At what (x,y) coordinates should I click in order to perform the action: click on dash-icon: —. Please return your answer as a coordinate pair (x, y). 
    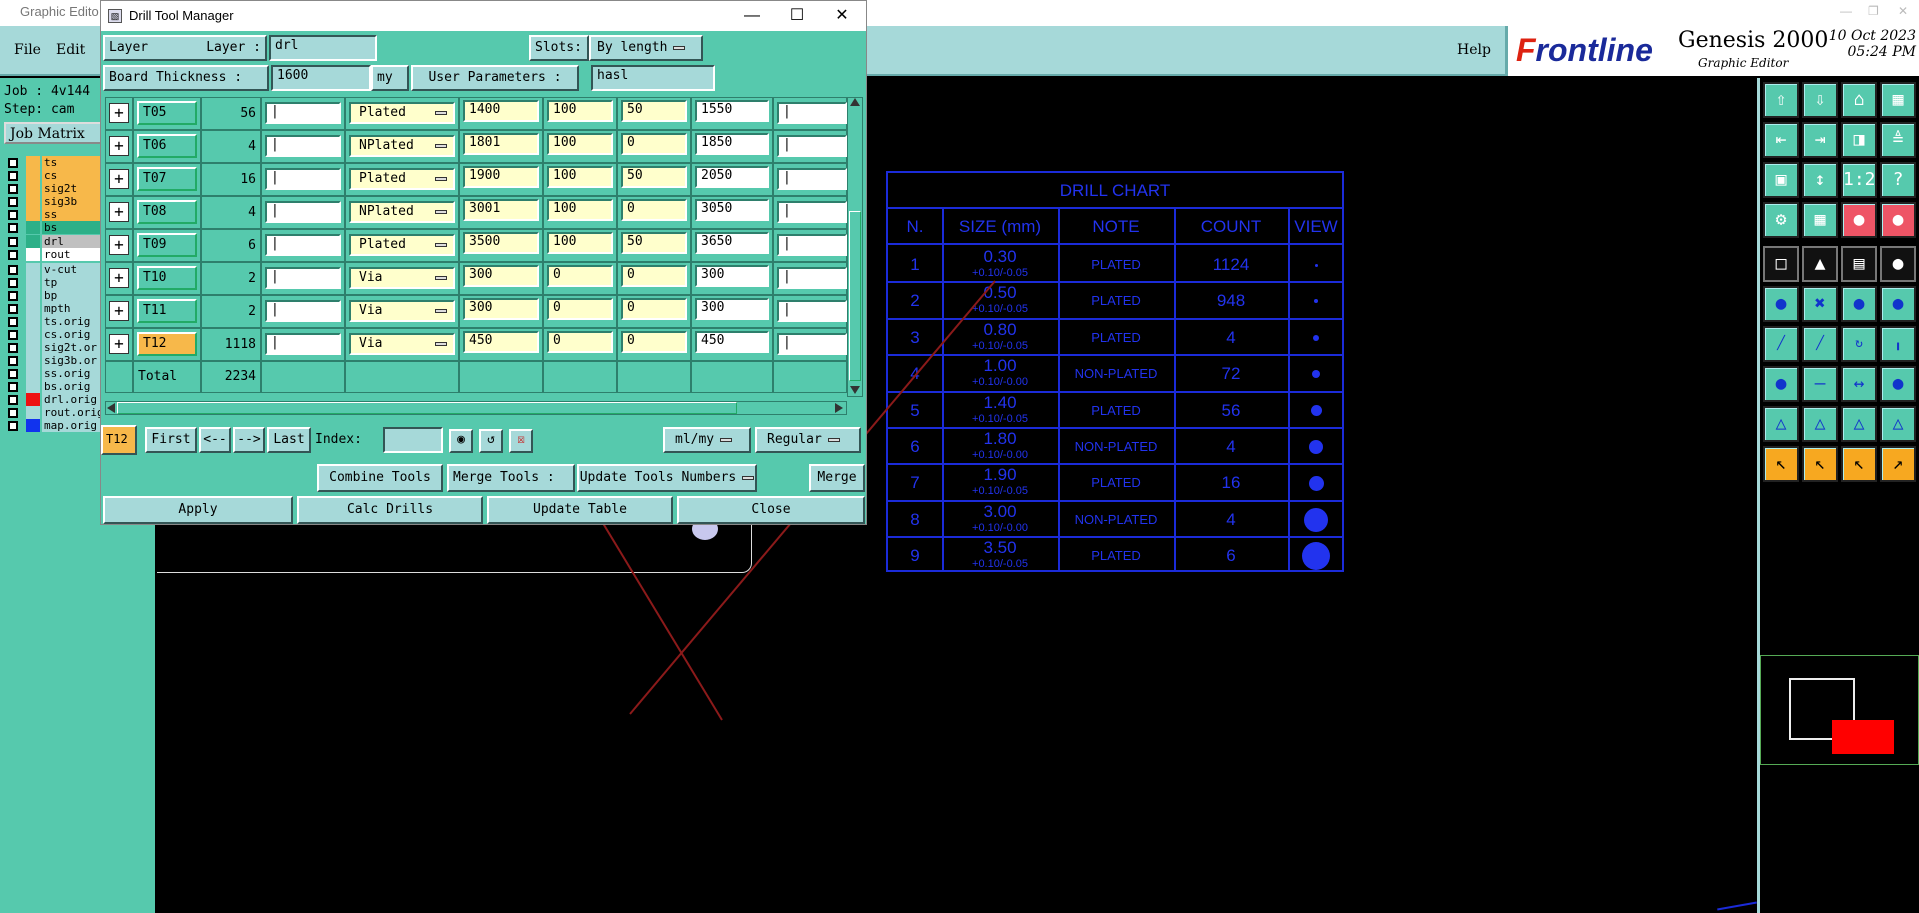
    Looking at the image, I should click on (1820, 384).